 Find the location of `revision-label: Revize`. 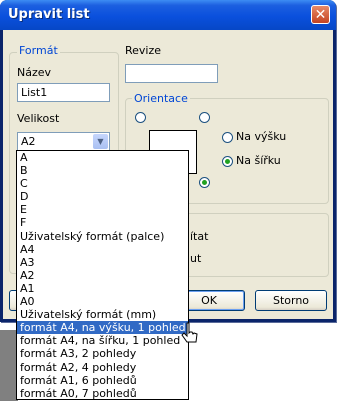

revision-label: Revize is located at coordinates (143, 50).